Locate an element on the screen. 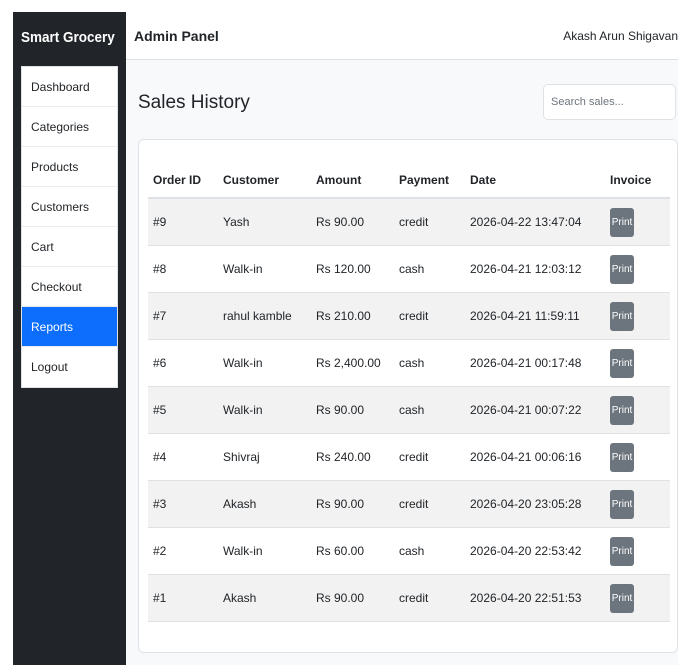 This screenshot has height=665, width=678. customer-cell: rahul kamble is located at coordinates (264, 316).